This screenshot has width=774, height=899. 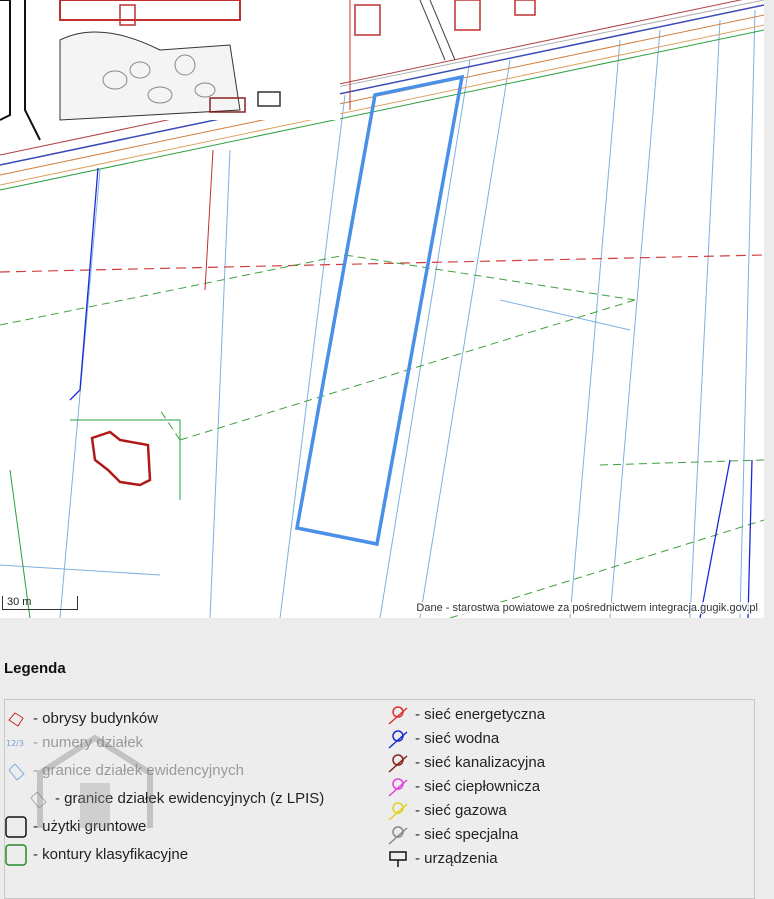 What do you see at coordinates (463, 787) in the screenshot?
I see `legend-item-heating-network: - sieć ciepłownicza` at bounding box center [463, 787].